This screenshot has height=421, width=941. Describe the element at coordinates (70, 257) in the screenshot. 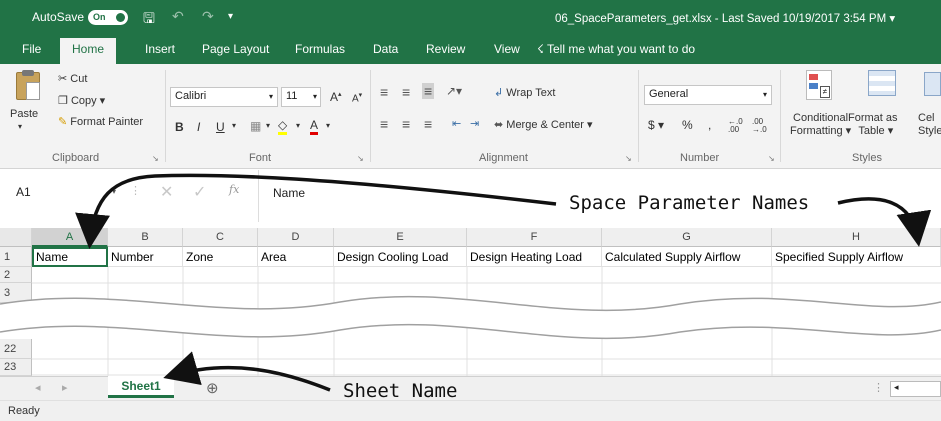

I see `cell-a1: Name` at that location.